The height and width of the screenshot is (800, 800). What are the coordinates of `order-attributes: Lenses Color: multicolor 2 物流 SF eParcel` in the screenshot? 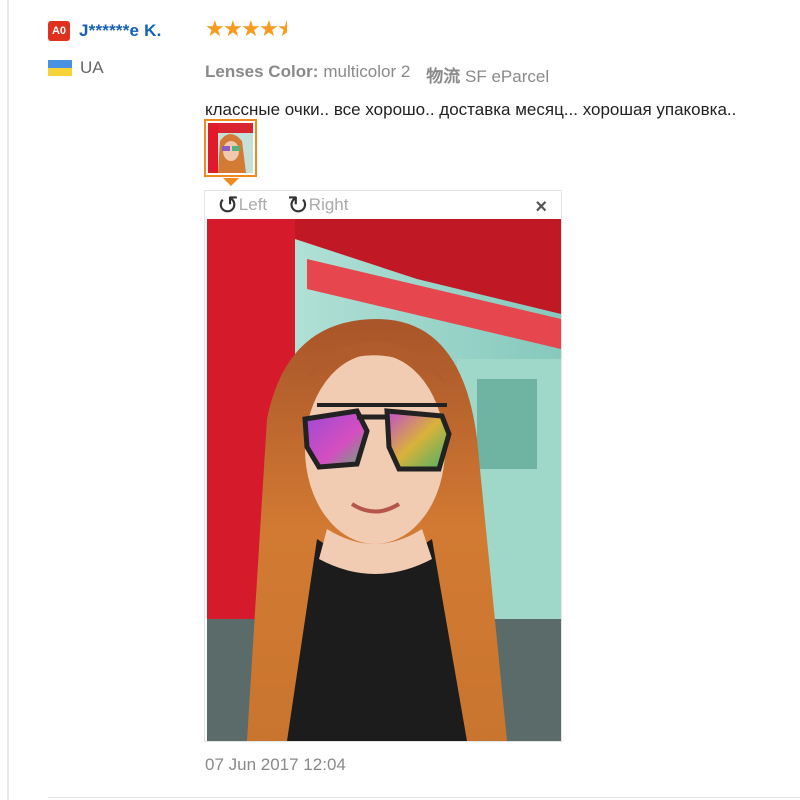 It's located at (495, 74).